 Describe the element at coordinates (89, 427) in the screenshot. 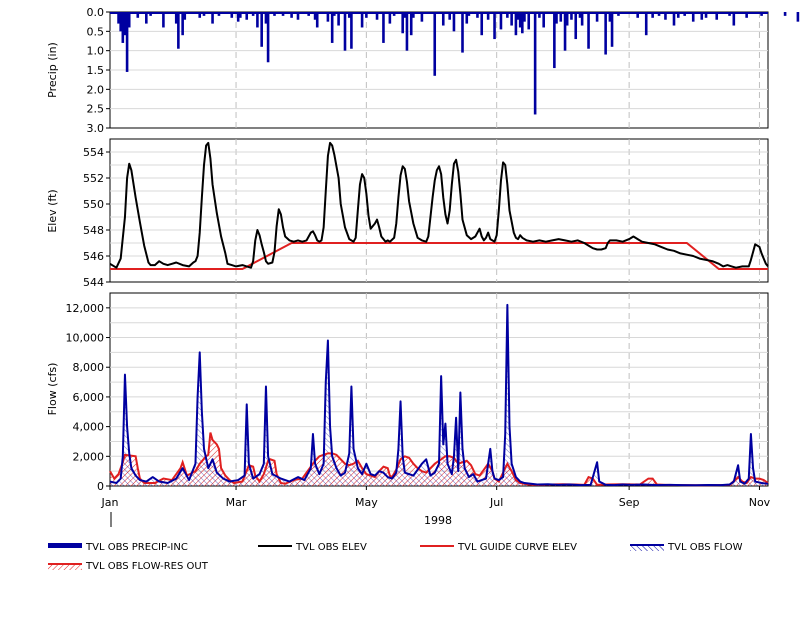

I see `y-tick-label: 4,000` at that location.